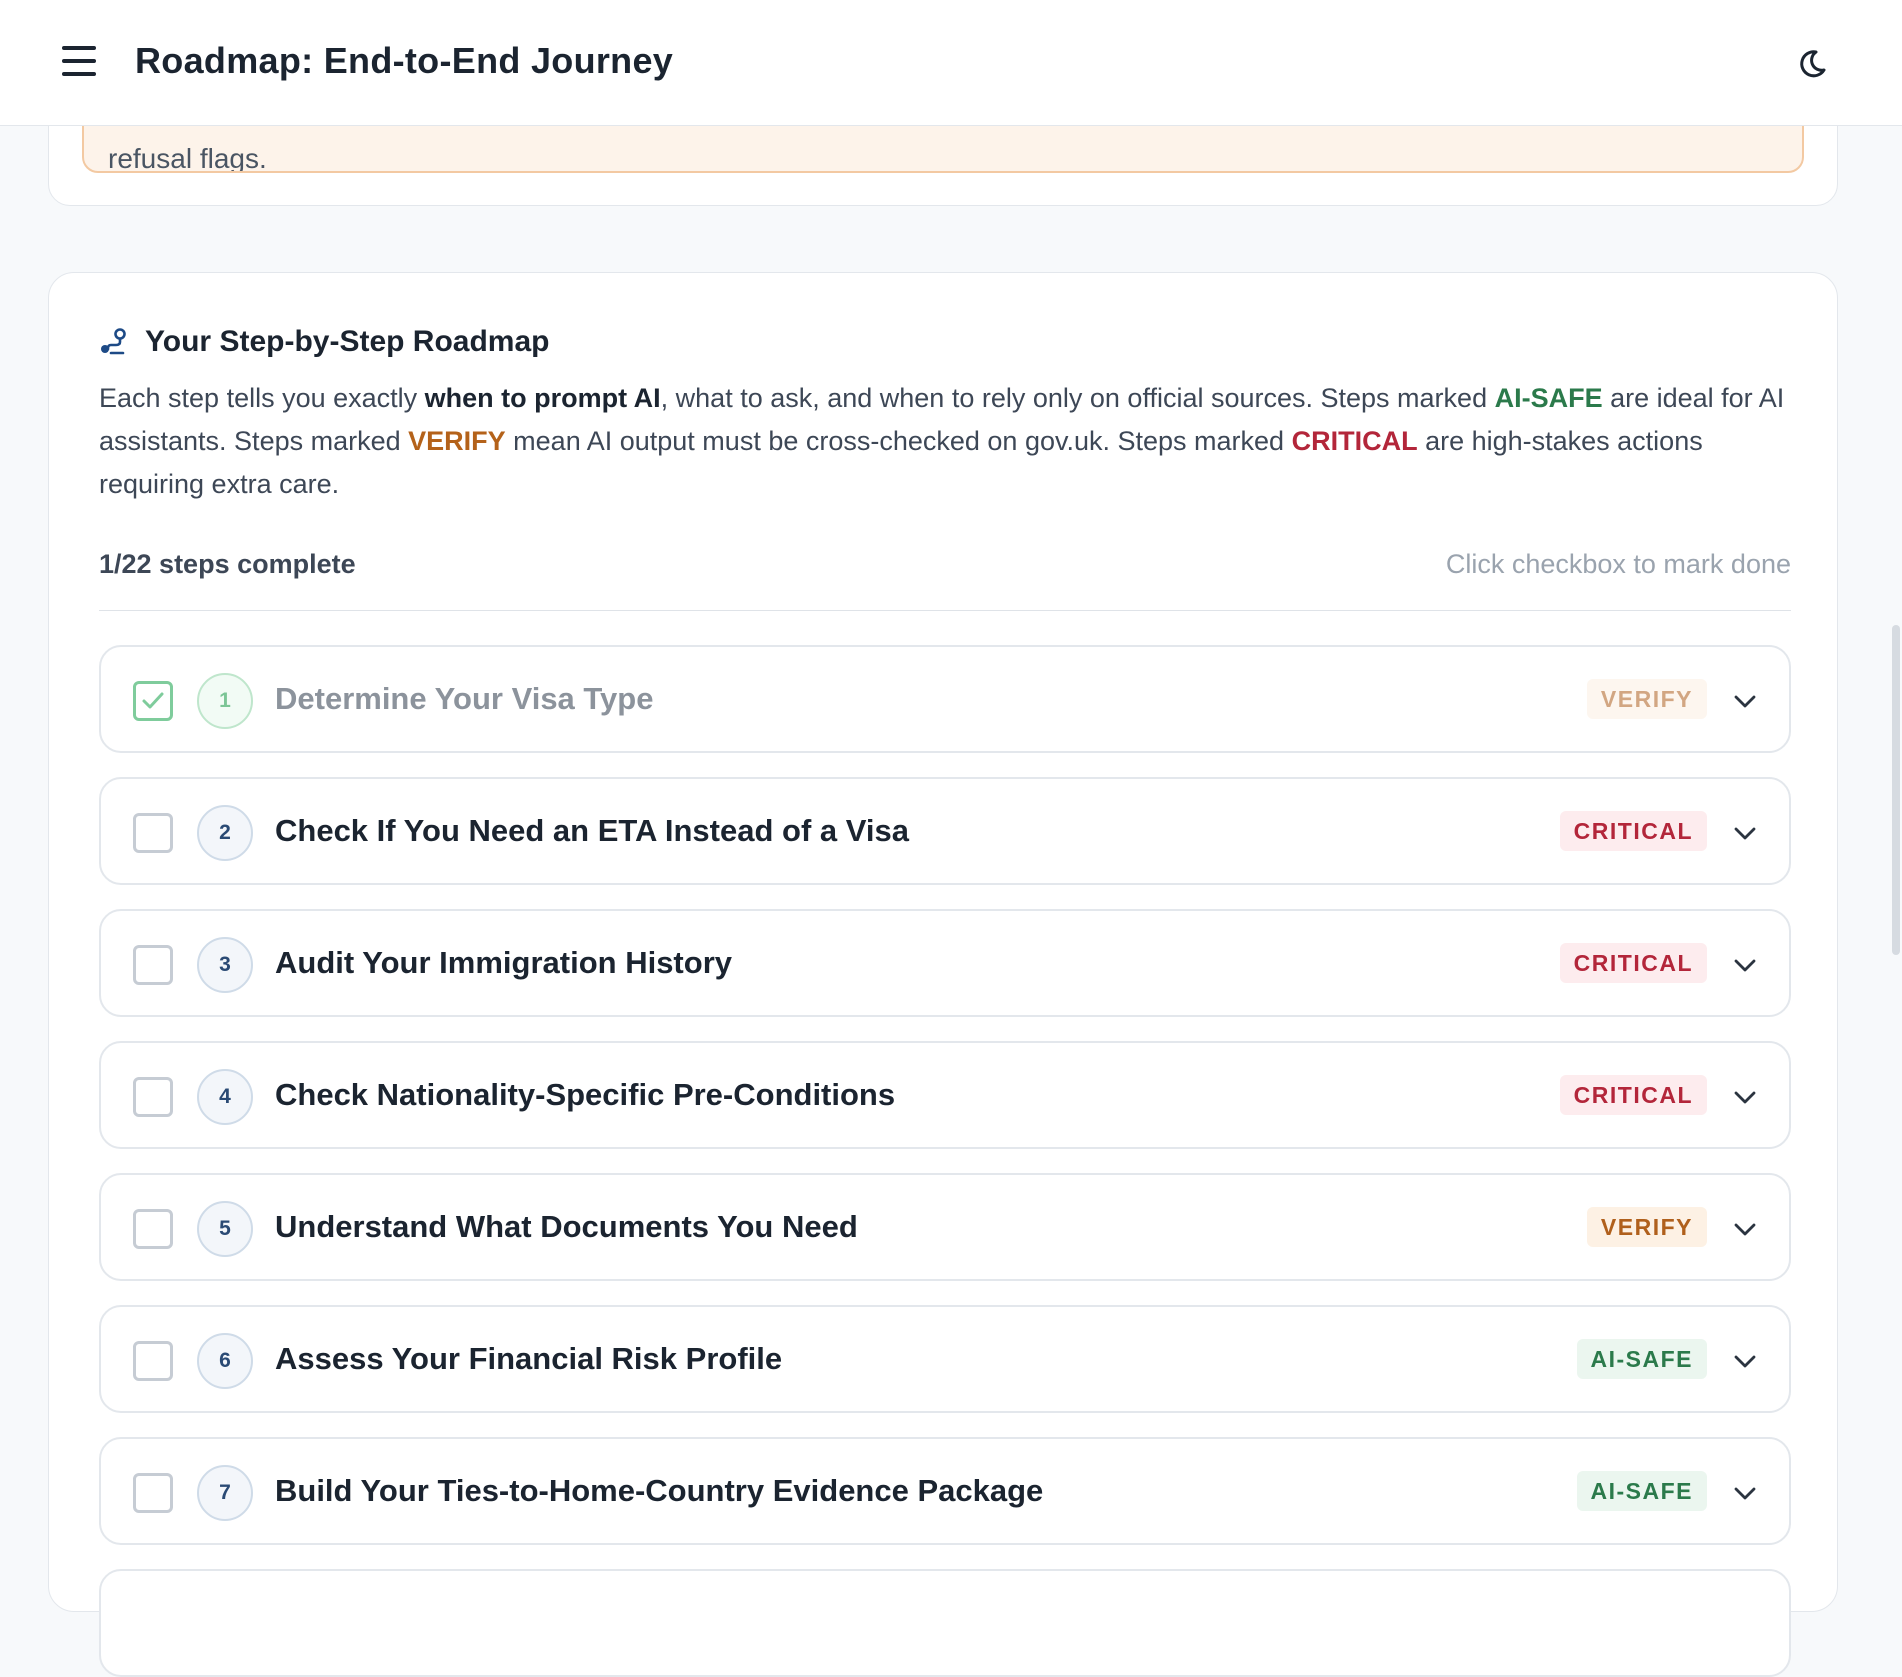 The image size is (1902, 1677). What do you see at coordinates (79, 61) in the screenshot?
I see `menu-icon` at bounding box center [79, 61].